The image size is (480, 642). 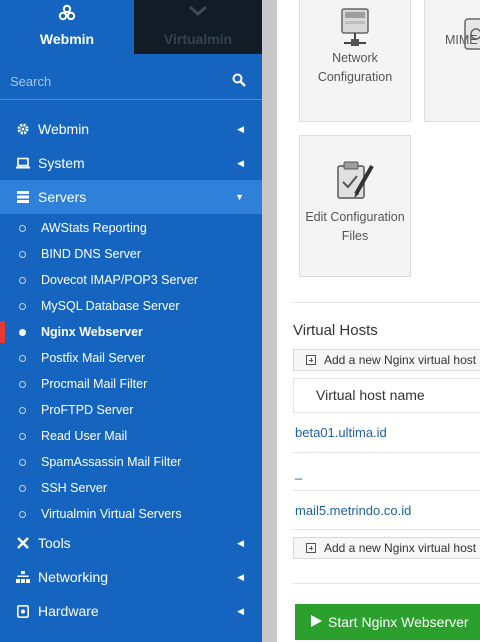 I want to click on menu-system-label: System, so click(x=61, y=163).